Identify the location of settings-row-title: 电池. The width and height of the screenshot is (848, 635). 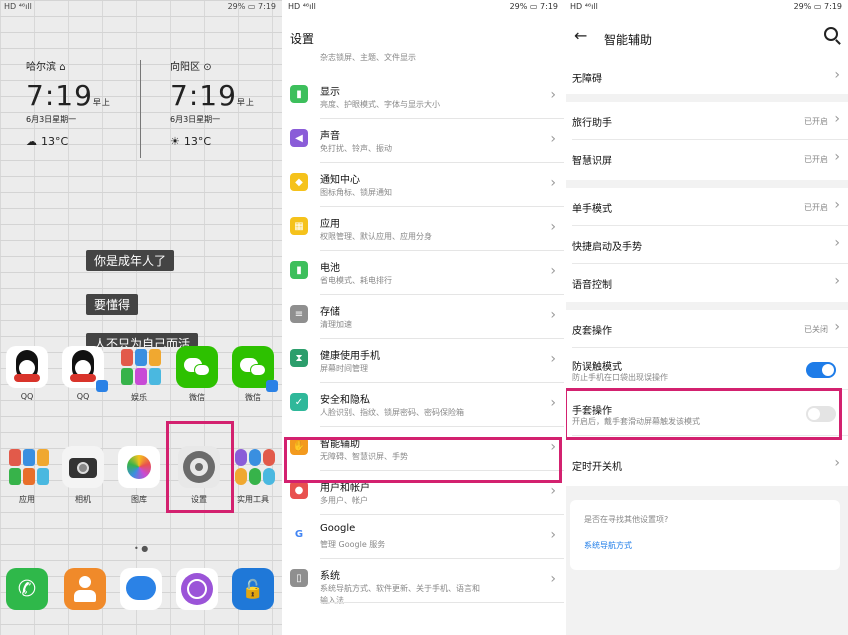
(330, 268).